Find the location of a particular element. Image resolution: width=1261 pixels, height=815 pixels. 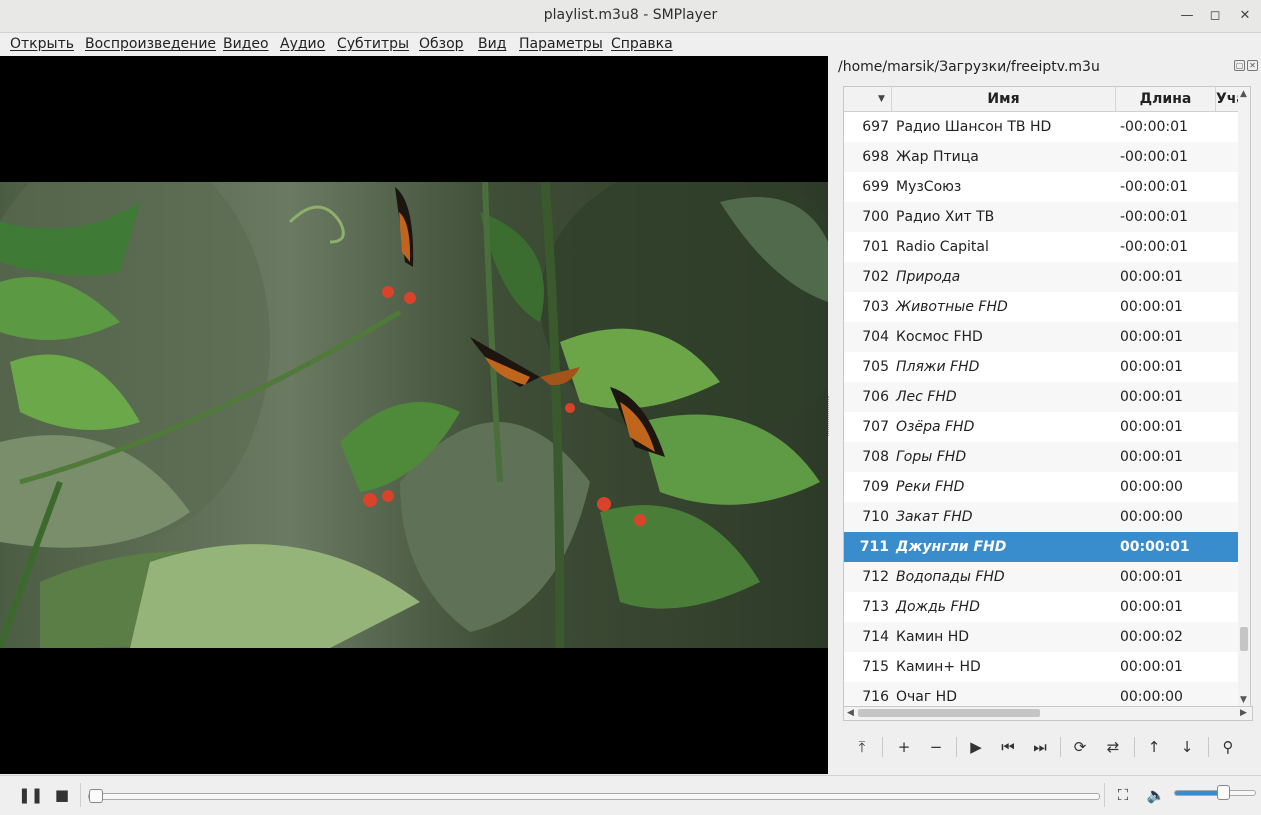

close-icon: ✕ is located at coordinates (1245, 16).